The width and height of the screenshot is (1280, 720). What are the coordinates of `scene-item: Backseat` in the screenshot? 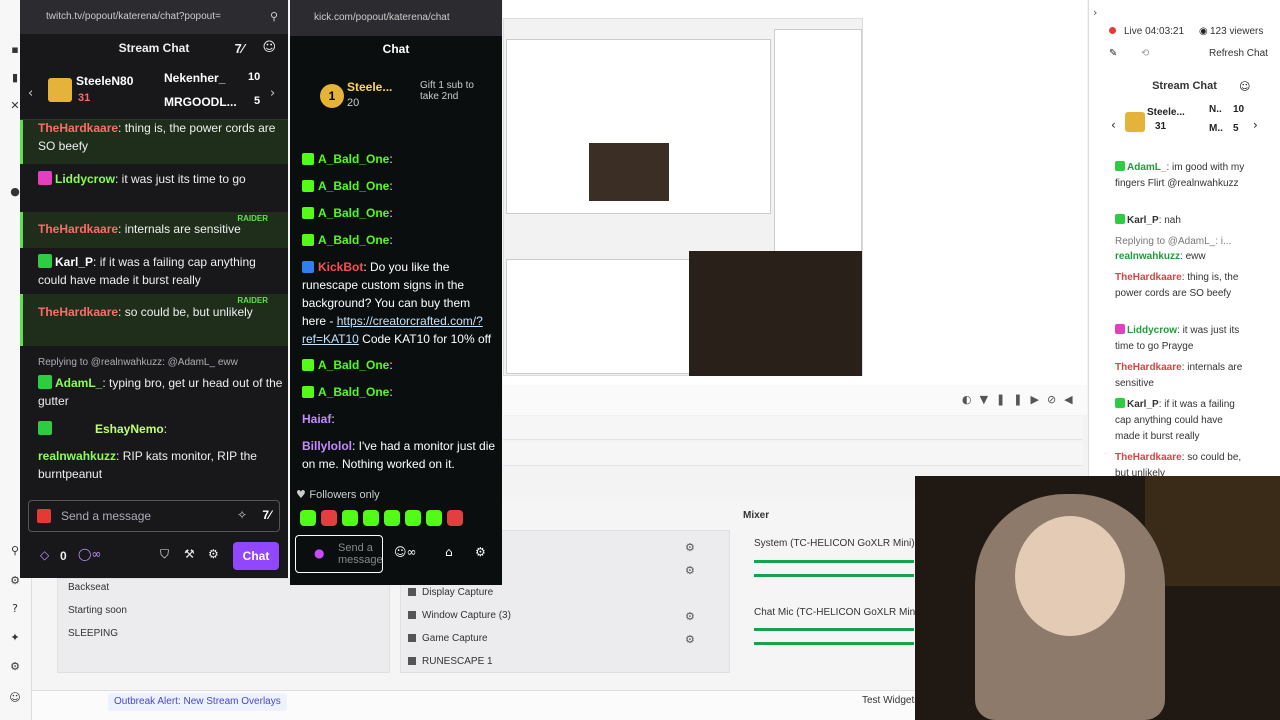 It's located at (88, 587).